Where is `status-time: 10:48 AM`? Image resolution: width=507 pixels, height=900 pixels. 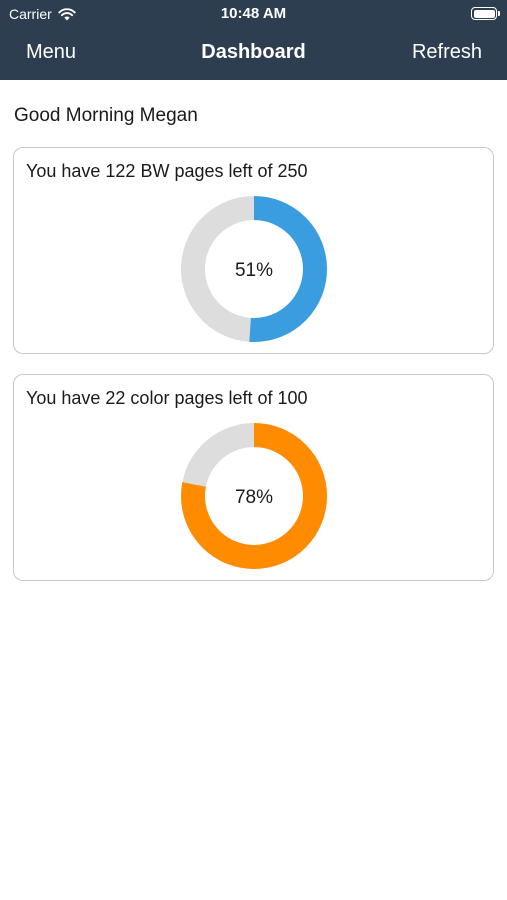
status-time: 10:48 AM is located at coordinates (253, 13).